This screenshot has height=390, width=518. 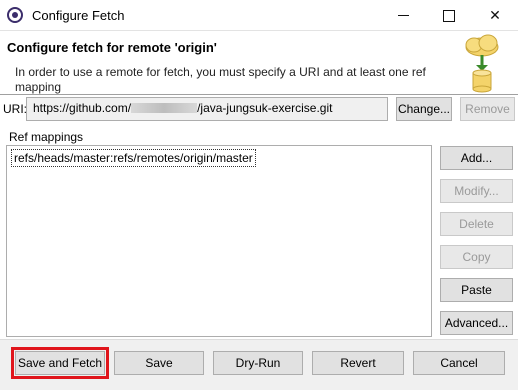 What do you see at coordinates (259, 15) in the screenshot?
I see `title-bar: Configure Fetch ✕` at bounding box center [259, 15].